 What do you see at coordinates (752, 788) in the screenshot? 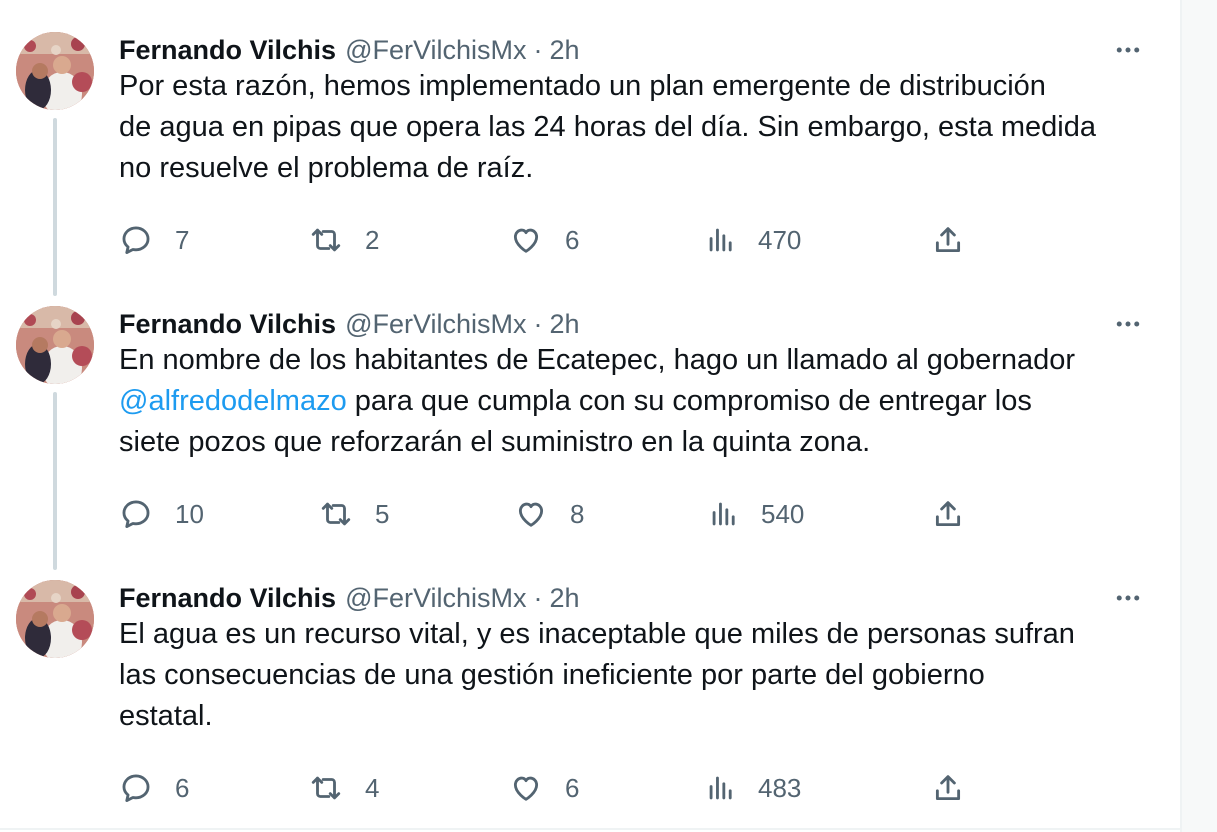
I see `views-button: 483` at bounding box center [752, 788].